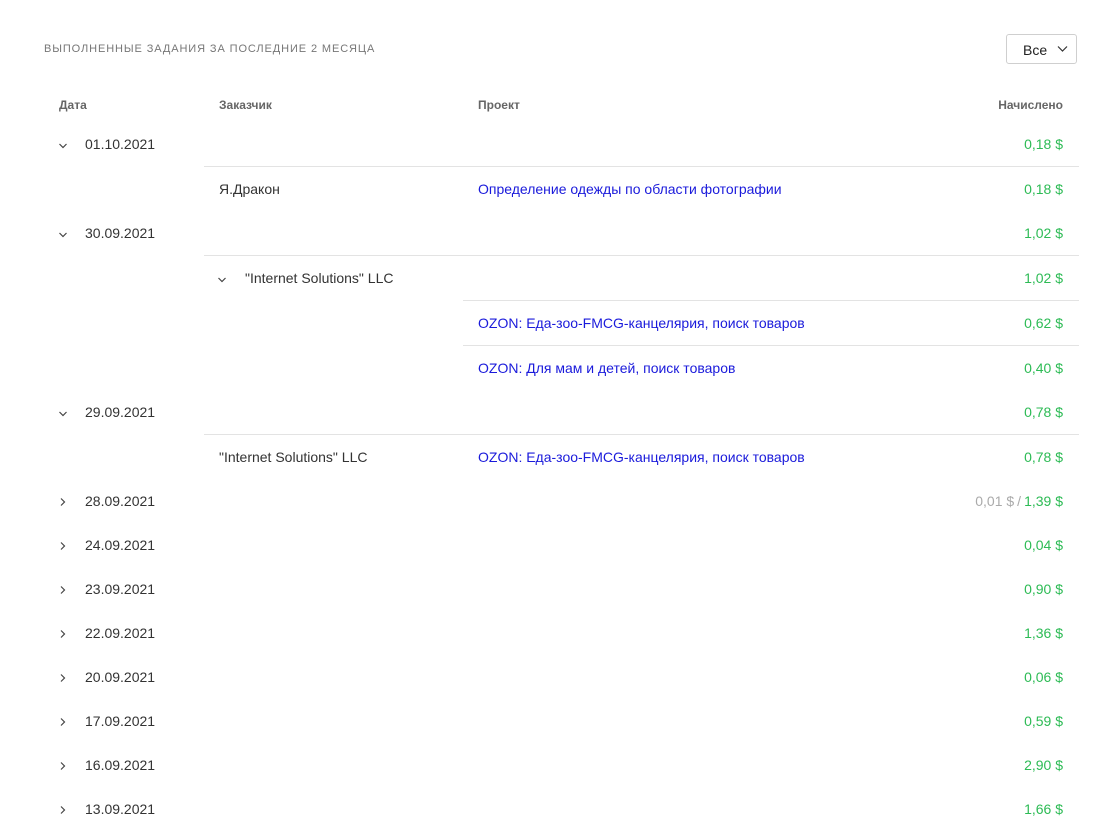 This screenshot has height=833, width=1097. Describe the element at coordinates (120, 765) in the screenshot. I see `date-cell: 16.09.2021` at that location.